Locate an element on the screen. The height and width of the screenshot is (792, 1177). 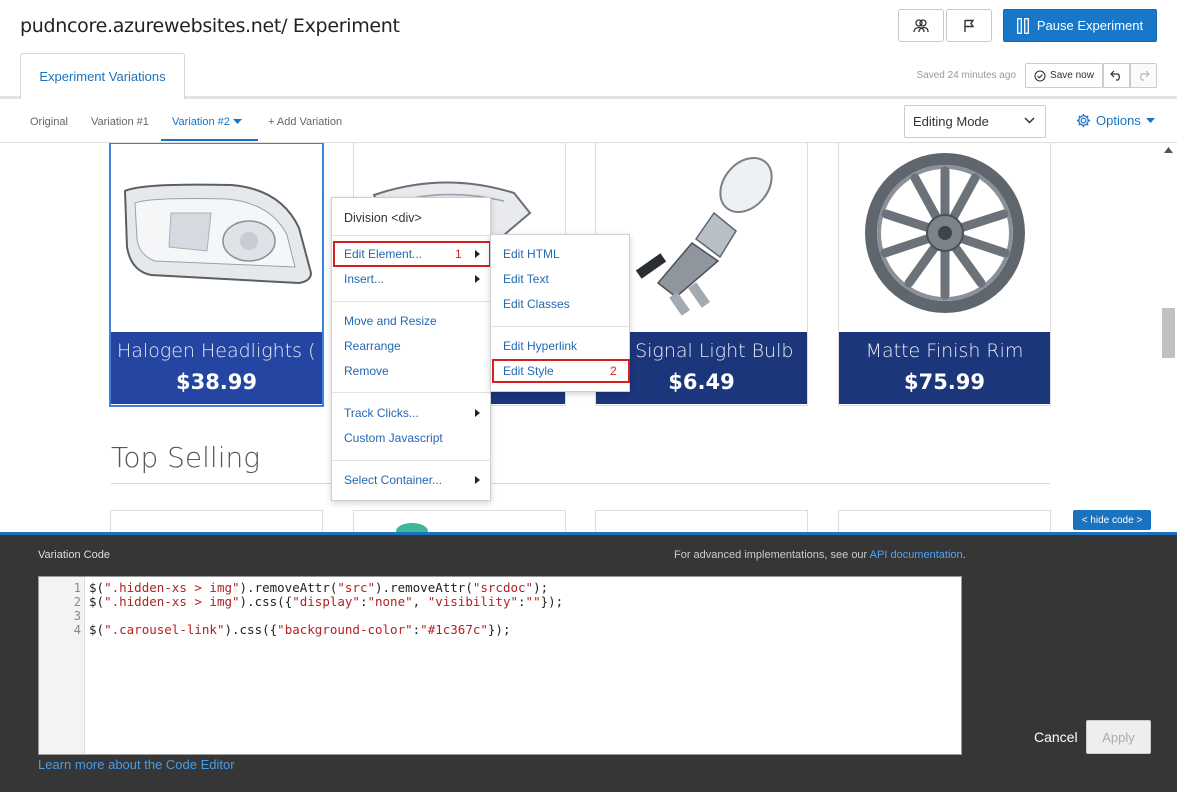
step-marker: 2 is located at coordinates (613, 371).